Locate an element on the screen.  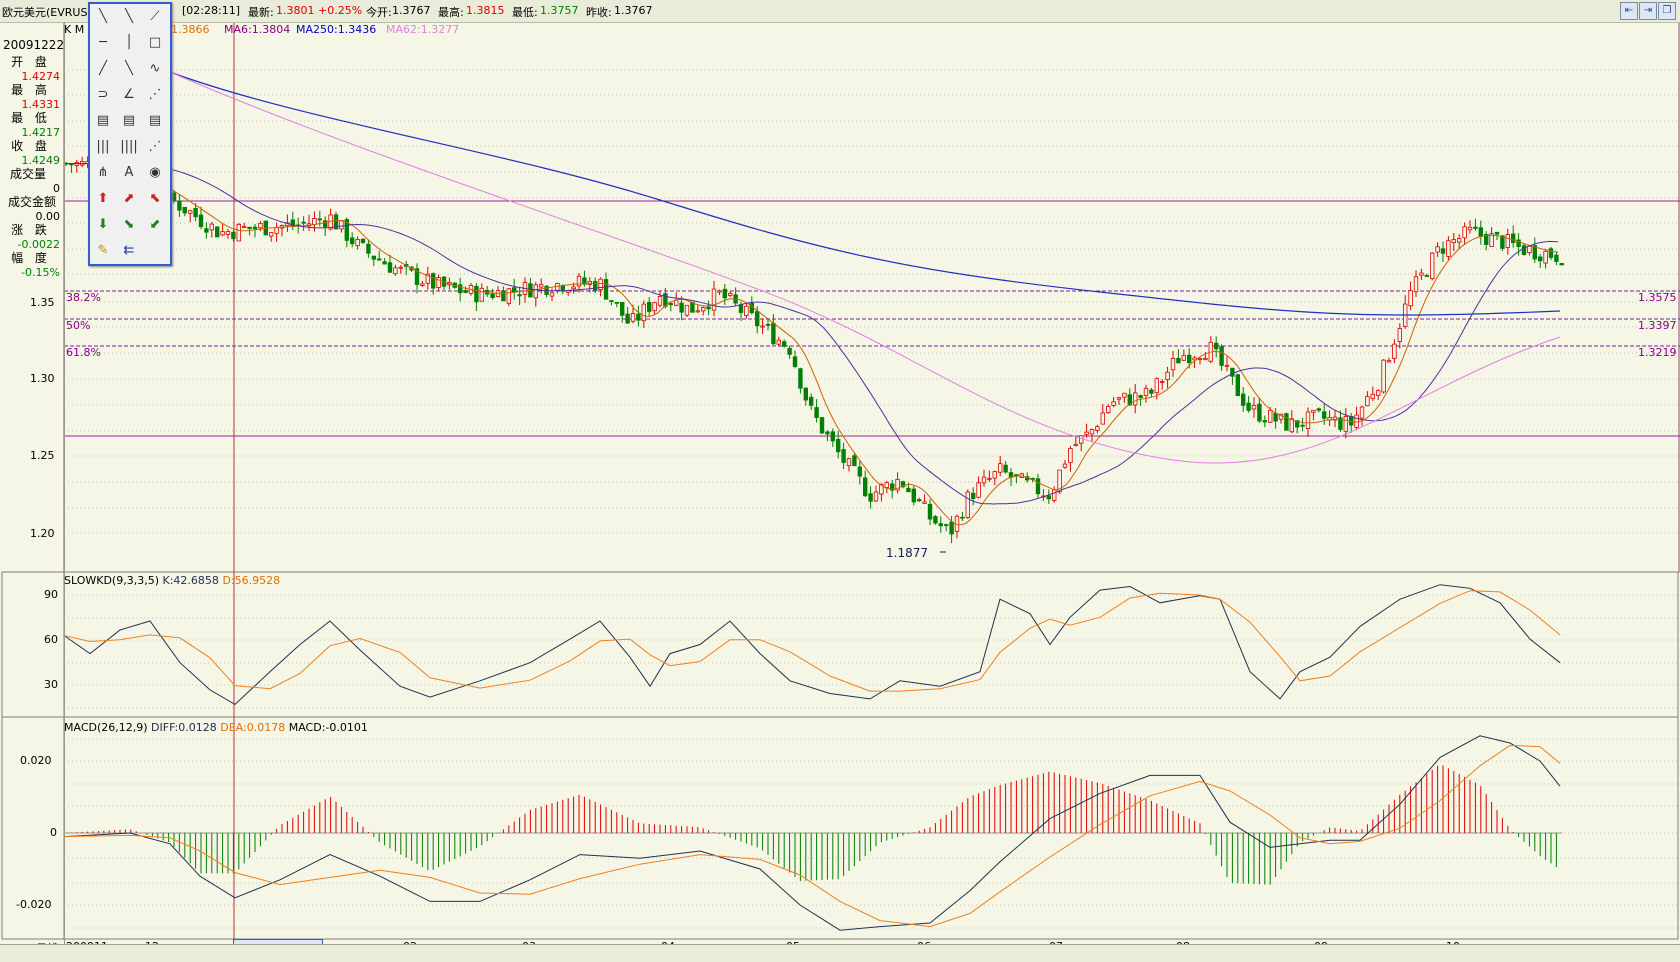
prev-window-icon: ⇤ is located at coordinates (1629, 11).